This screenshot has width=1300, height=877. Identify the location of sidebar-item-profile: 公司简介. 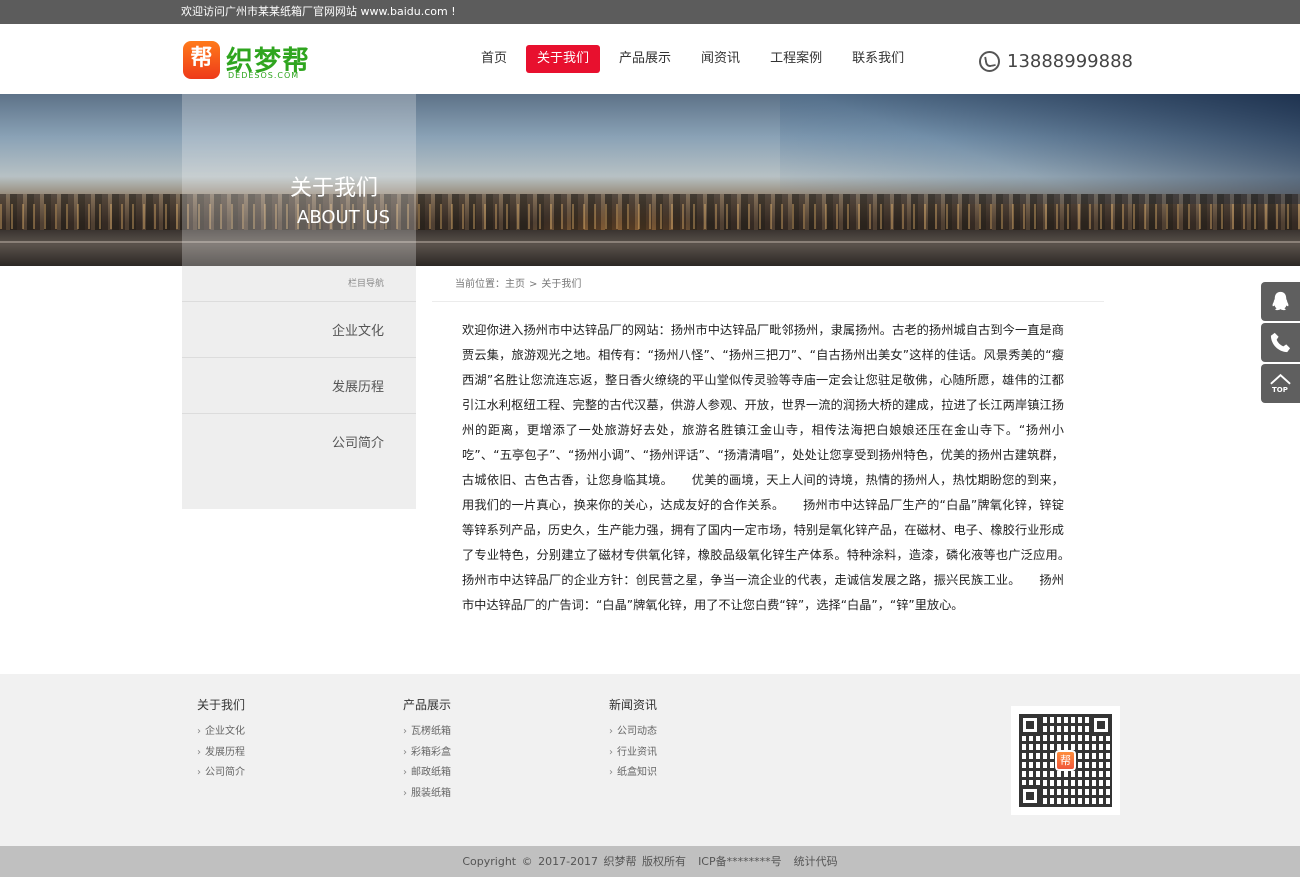
(299, 442).